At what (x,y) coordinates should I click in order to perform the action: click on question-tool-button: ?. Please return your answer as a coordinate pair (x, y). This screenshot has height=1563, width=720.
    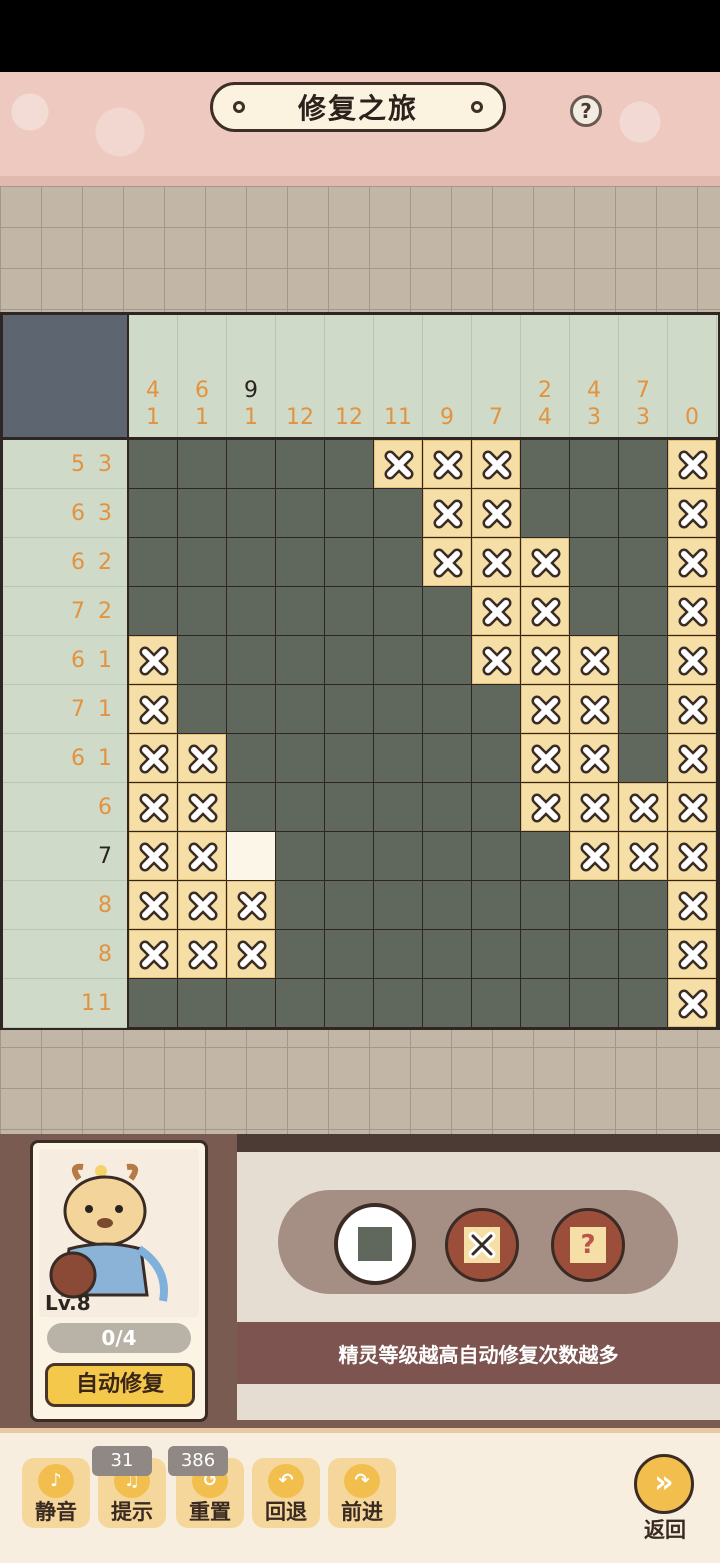
    Looking at the image, I should click on (588, 1245).